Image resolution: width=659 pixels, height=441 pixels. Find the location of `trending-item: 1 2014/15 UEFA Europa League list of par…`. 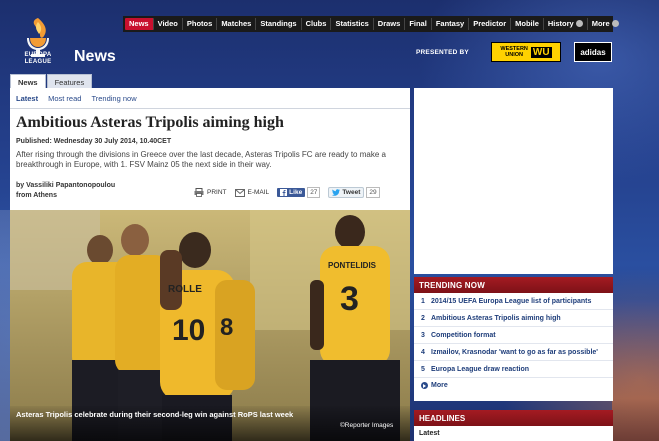

trending-item: 1 2014/15 UEFA Europa League list of par… is located at coordinates (513, 301).